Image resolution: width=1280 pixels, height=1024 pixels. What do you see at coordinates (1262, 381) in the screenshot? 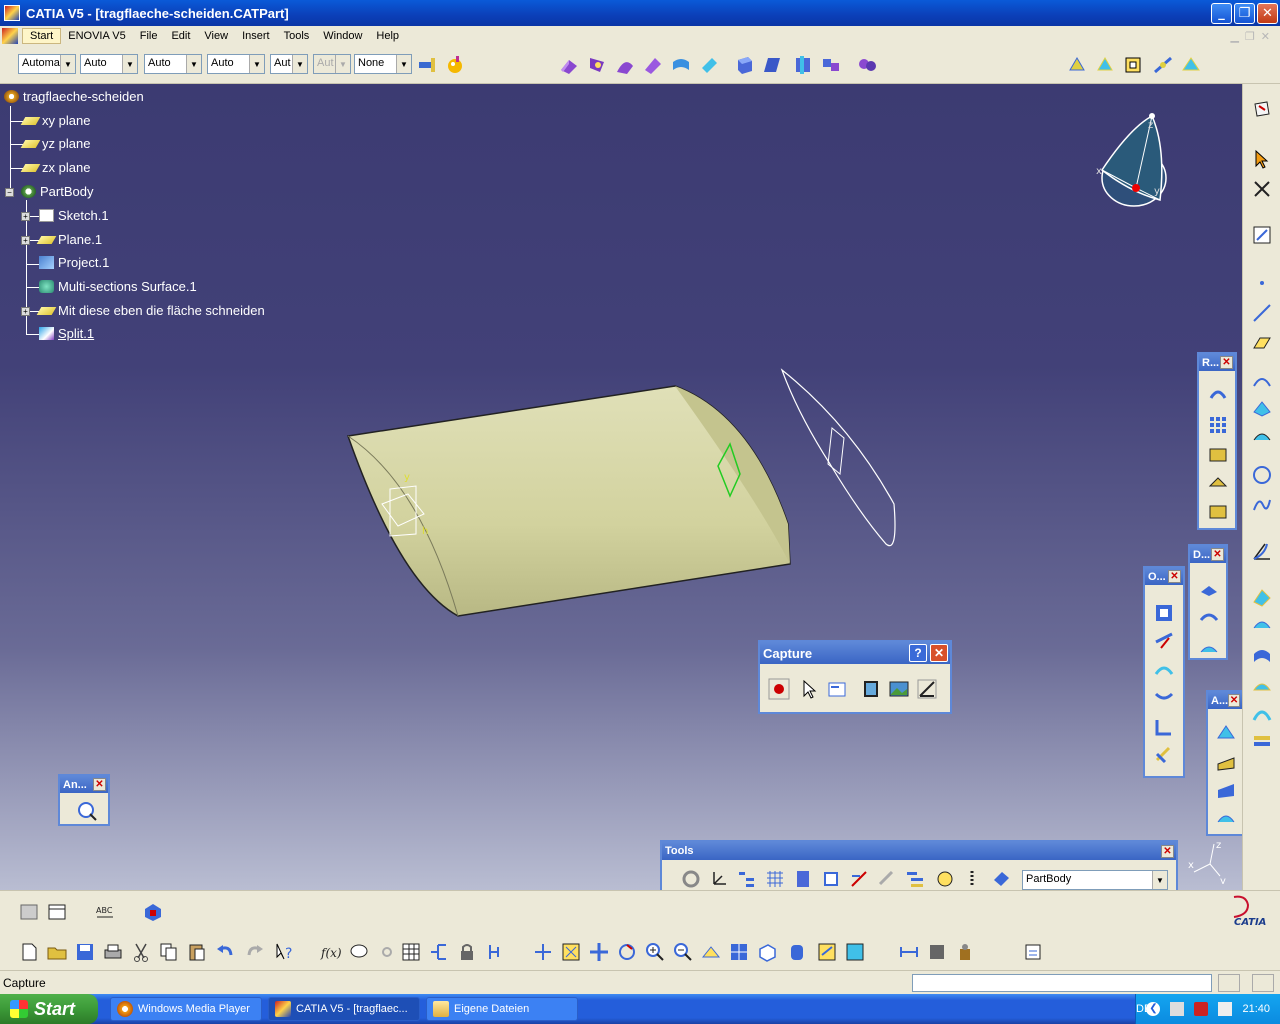
I see `projection-tool-icon` at bounding box center [1262, 381].